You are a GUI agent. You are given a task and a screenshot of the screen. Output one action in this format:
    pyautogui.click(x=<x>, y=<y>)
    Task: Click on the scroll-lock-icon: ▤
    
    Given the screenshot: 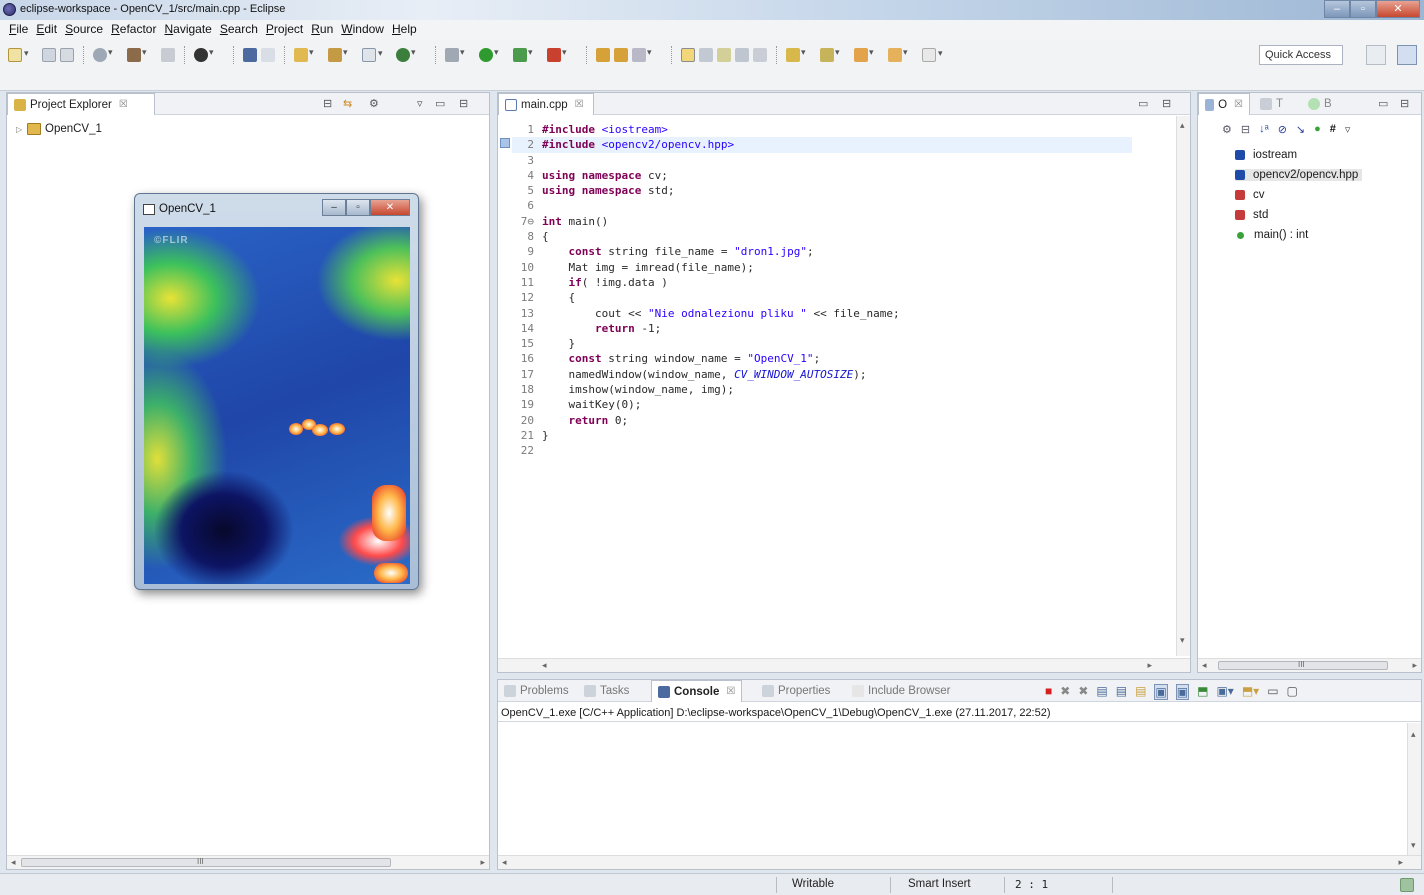 What is the action you would take?
    pyautogui.click(x=1121, y=692)
    